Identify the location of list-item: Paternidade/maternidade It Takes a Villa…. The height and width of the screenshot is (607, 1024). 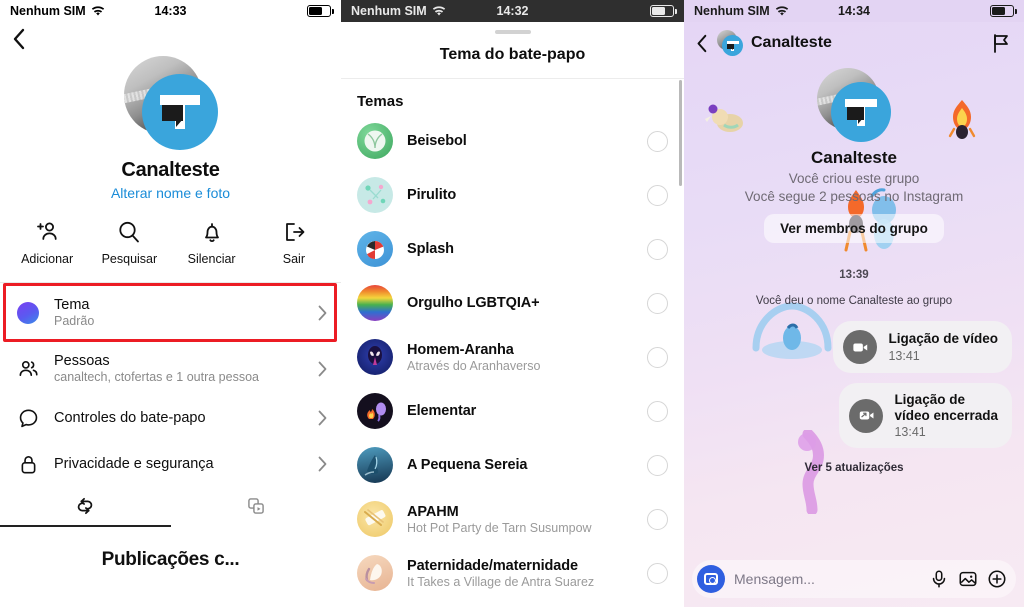
(512, 573).